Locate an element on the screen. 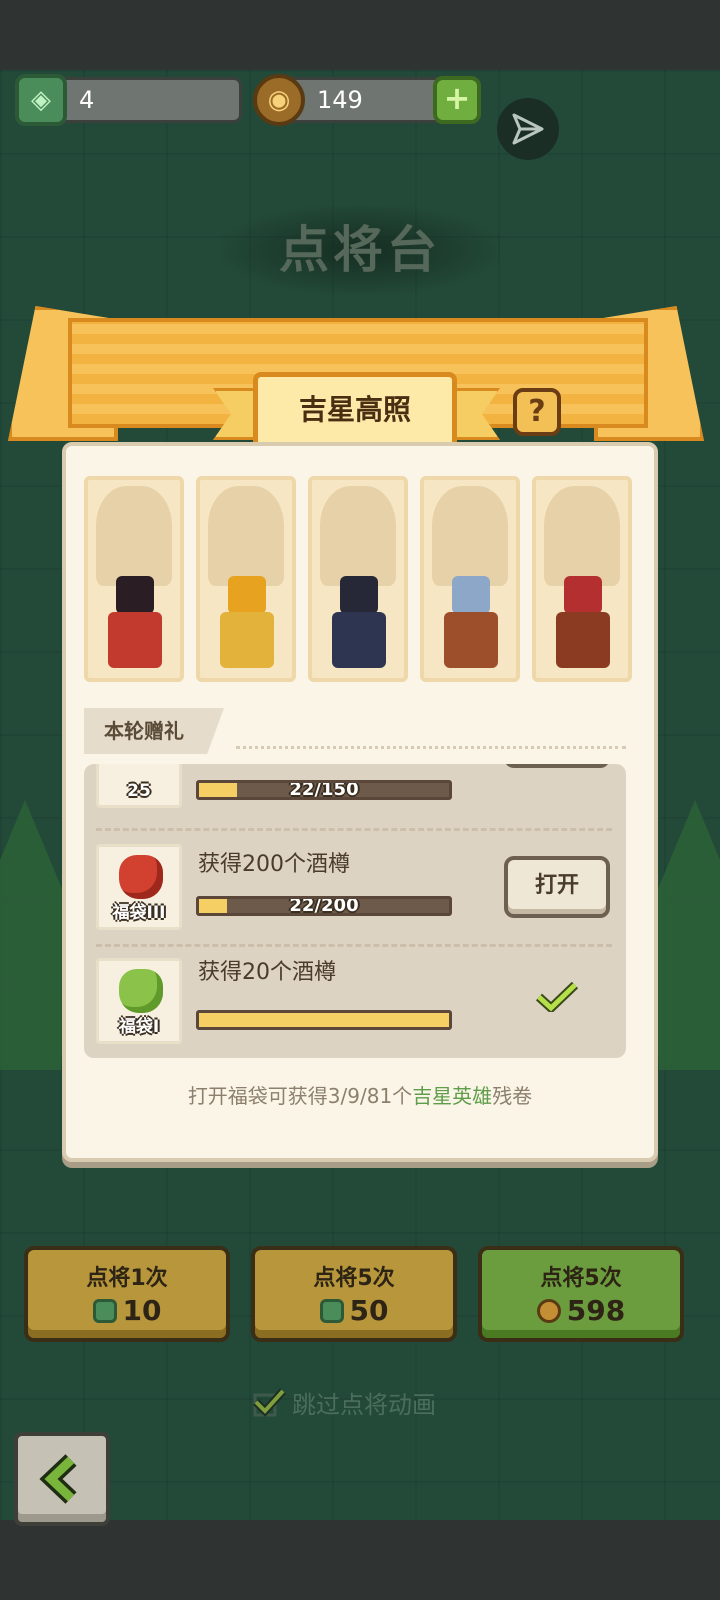 Image resolution: width=720 pixels, height=1600 pixels. share-button is located at coordinates (528, 129).